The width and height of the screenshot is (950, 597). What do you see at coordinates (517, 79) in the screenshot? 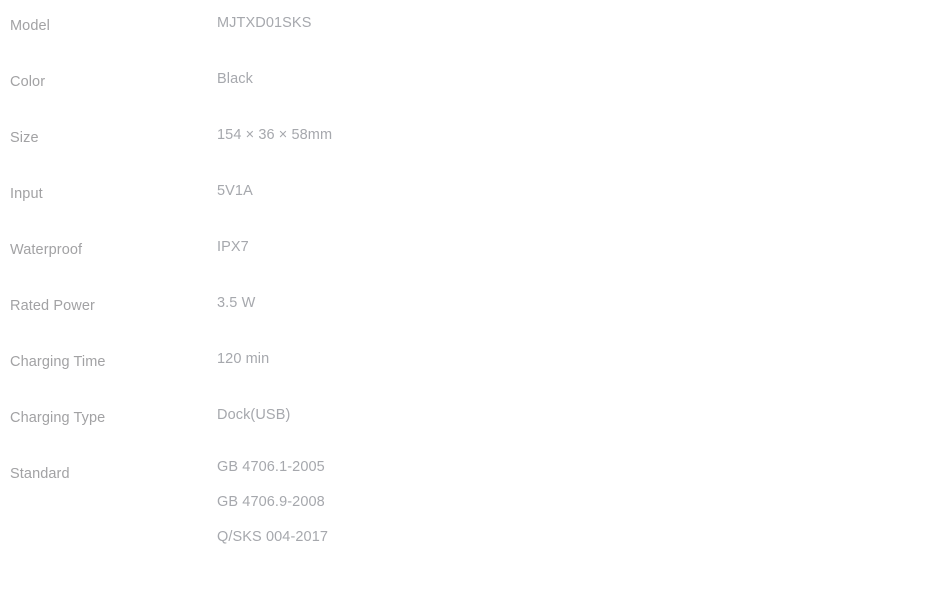
I see `spec-value-color: Black` at bounding box center [517, 79].